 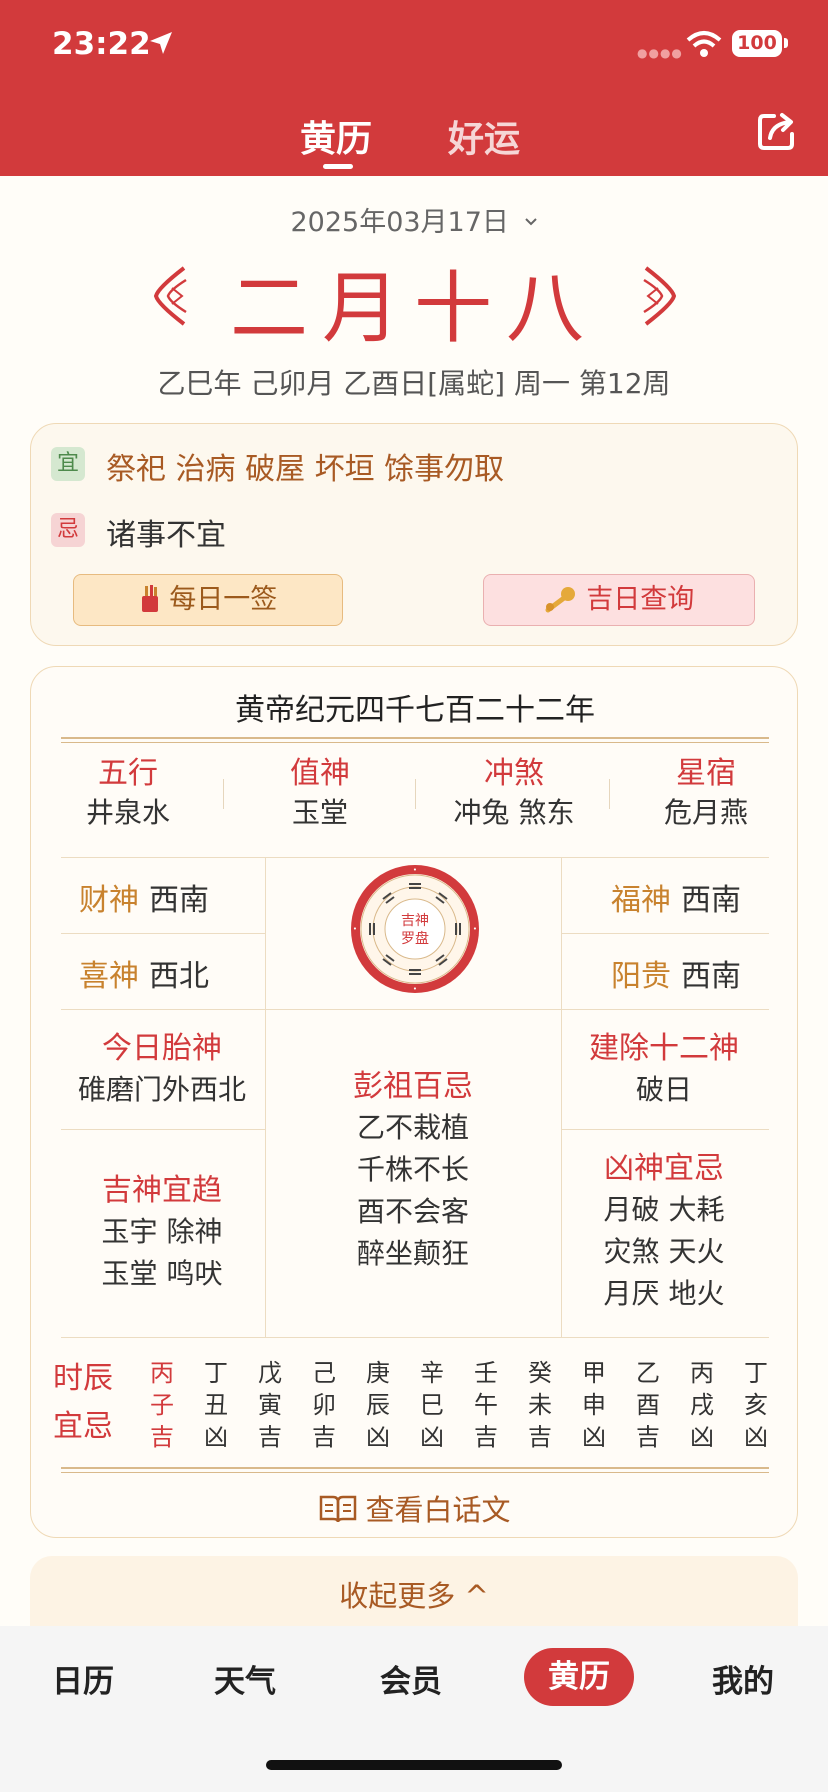 What do you see at coordinates (484, 136) in the screenshot?
I see `tab-haoyun: 好运` at bounding box center [484, 136].